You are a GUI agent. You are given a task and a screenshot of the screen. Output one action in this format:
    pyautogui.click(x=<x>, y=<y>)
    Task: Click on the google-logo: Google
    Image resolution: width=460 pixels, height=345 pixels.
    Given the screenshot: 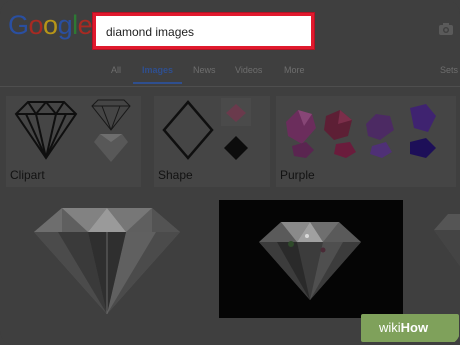 What is the action you would take?
    pyautogui.click(x=50, y=25)
    